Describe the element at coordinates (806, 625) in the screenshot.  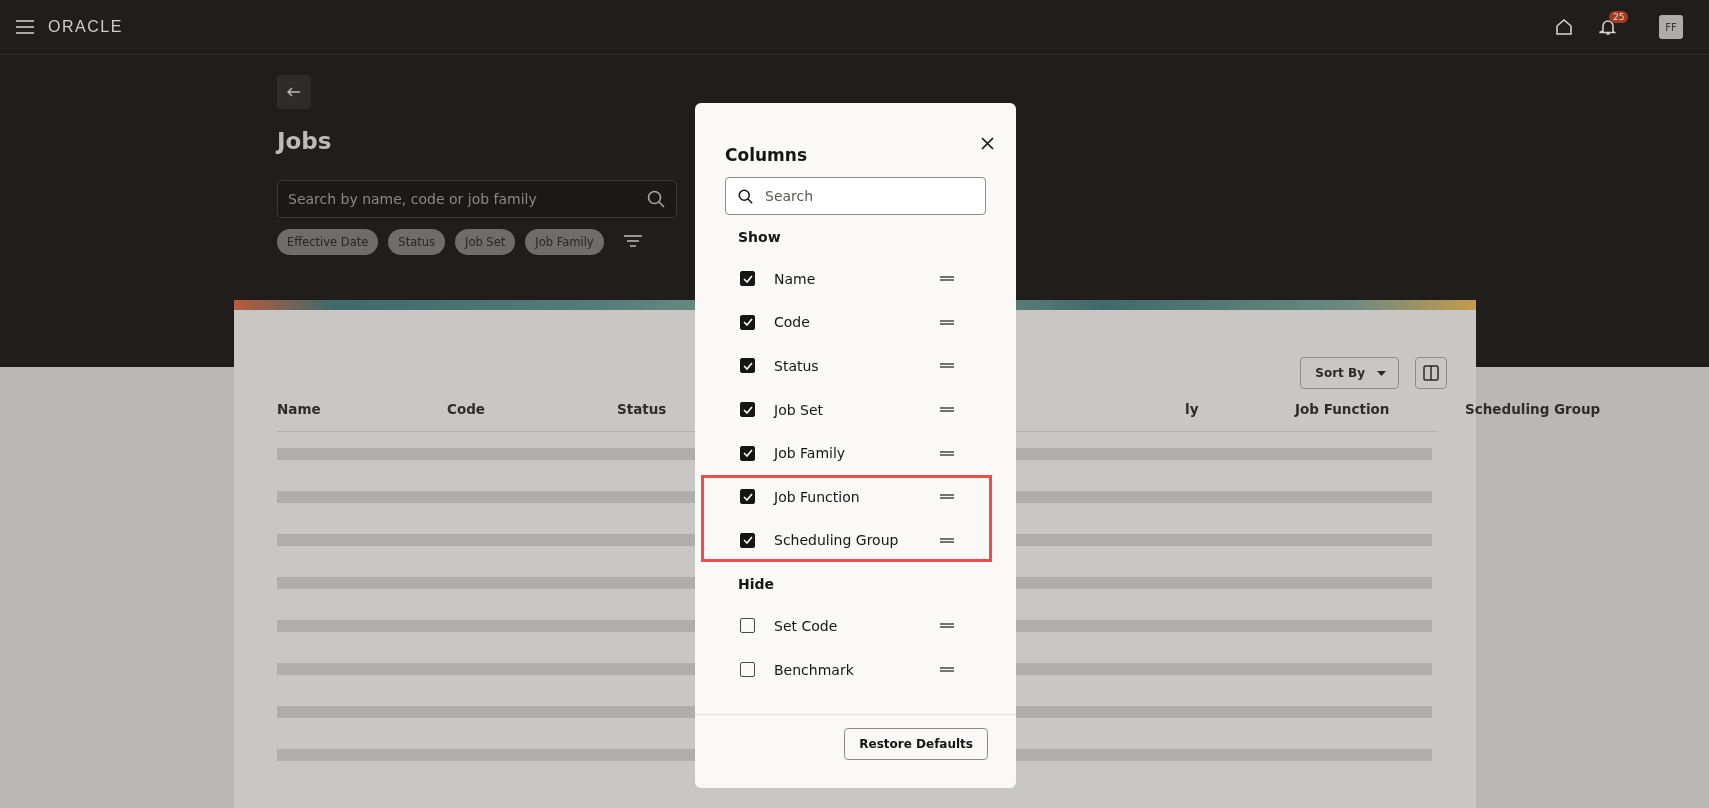
I see `column-label: Set Code` at that location.